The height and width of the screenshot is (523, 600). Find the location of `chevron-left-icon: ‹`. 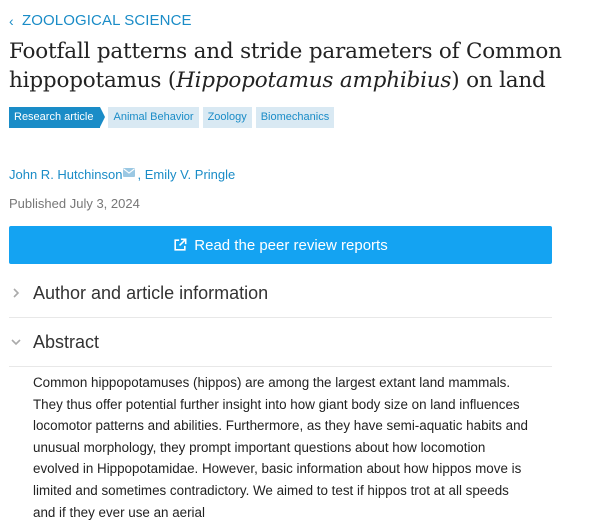

chevron-left-icon: ‹ is located at coordinates (11, 20).